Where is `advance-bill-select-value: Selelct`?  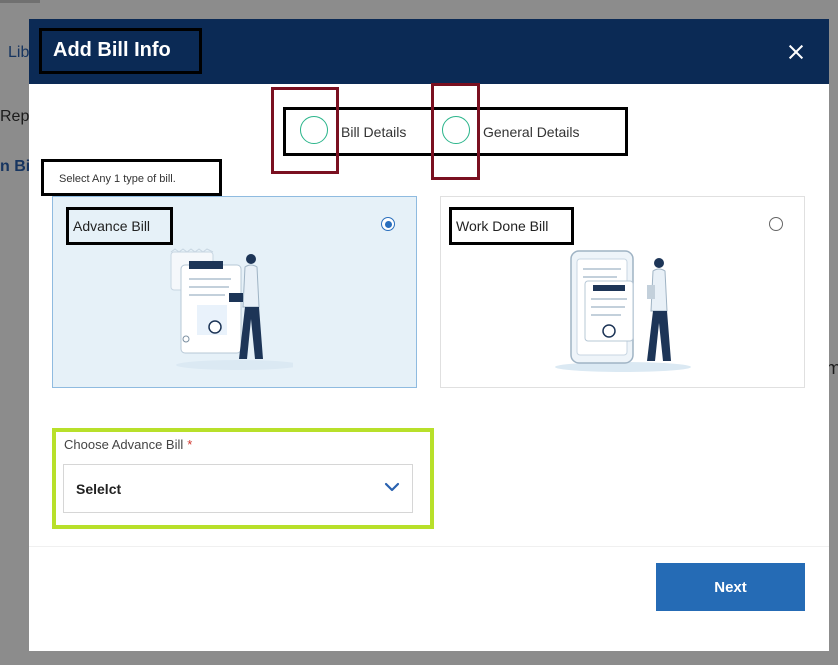
advance-bill-select-value: Selelct is located at coordinates (99, 489).